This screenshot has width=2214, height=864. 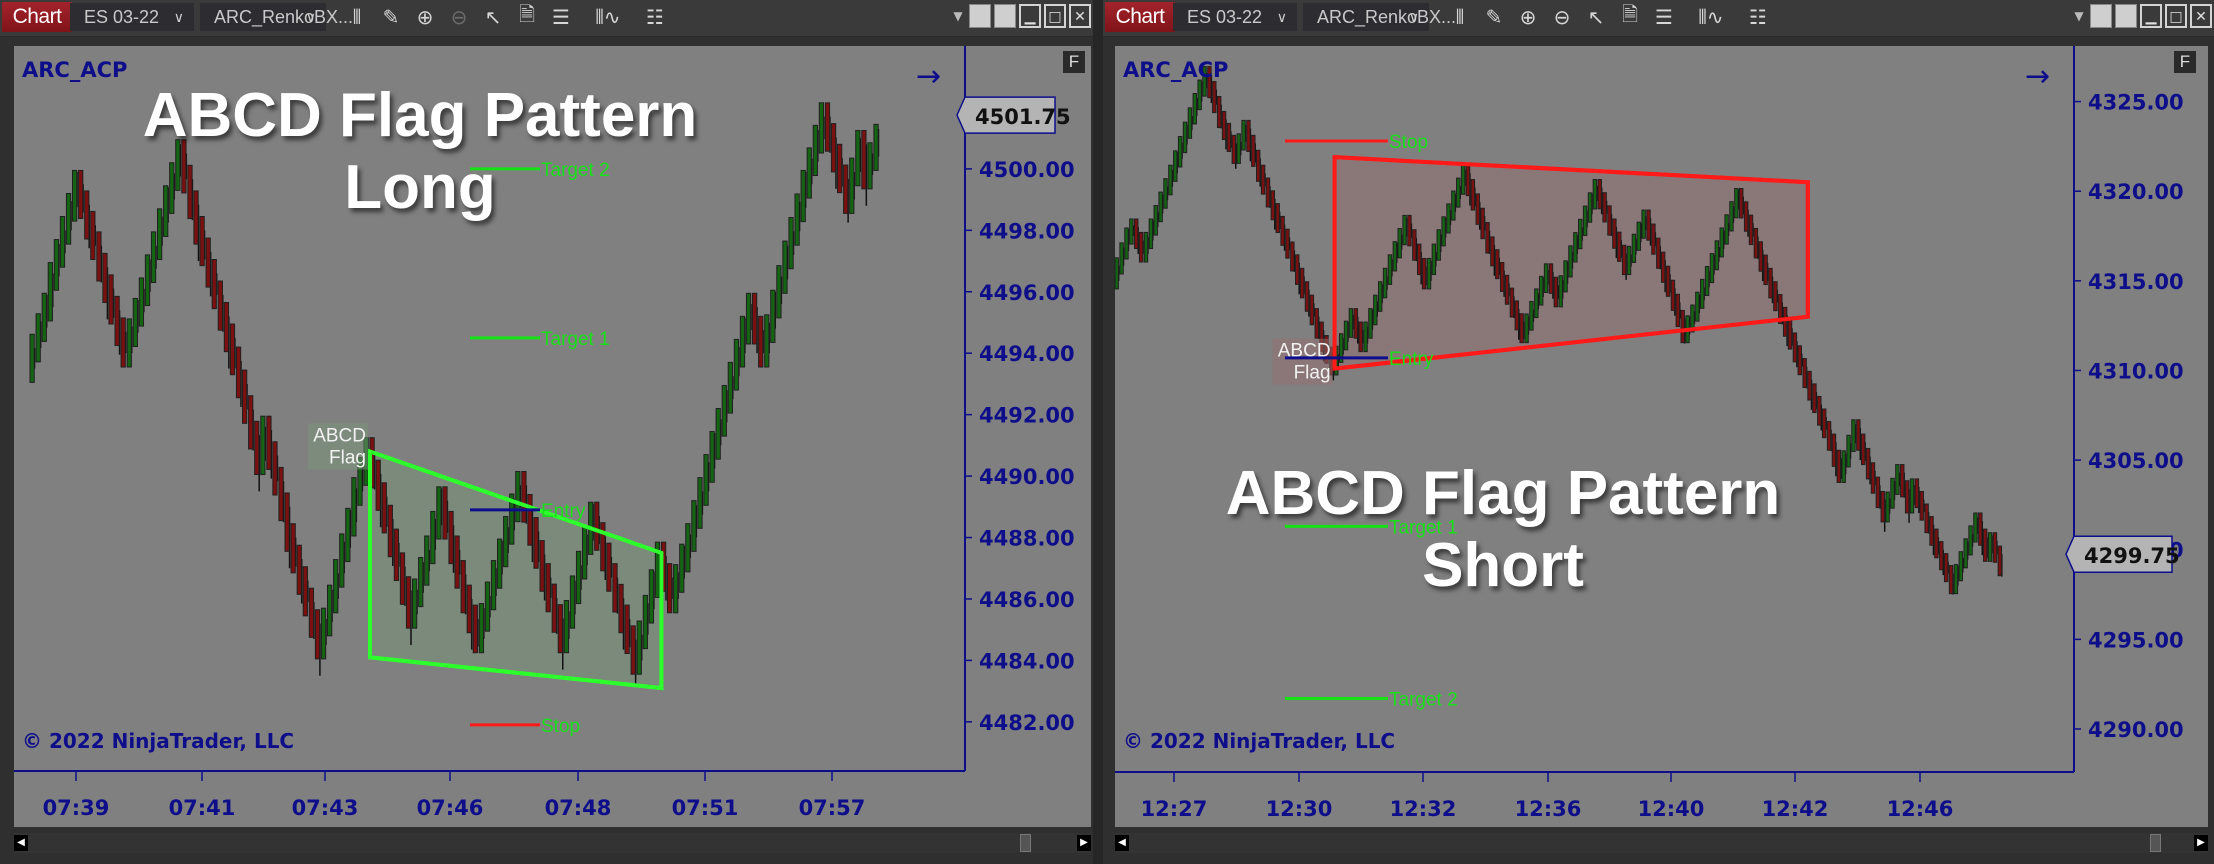 I want to click on level-label: Target 1, so click(x=575, y=339).